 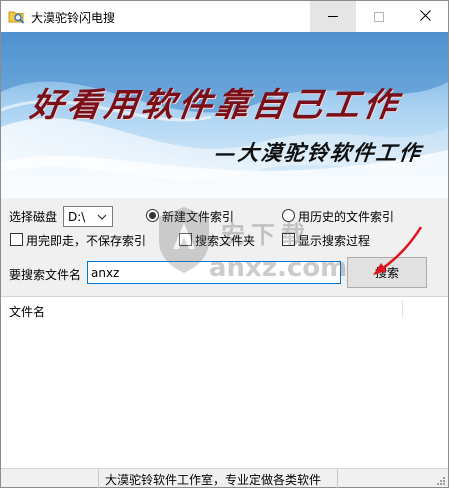 I want to click on checkbox-show-process, so click(x=288, y=239).